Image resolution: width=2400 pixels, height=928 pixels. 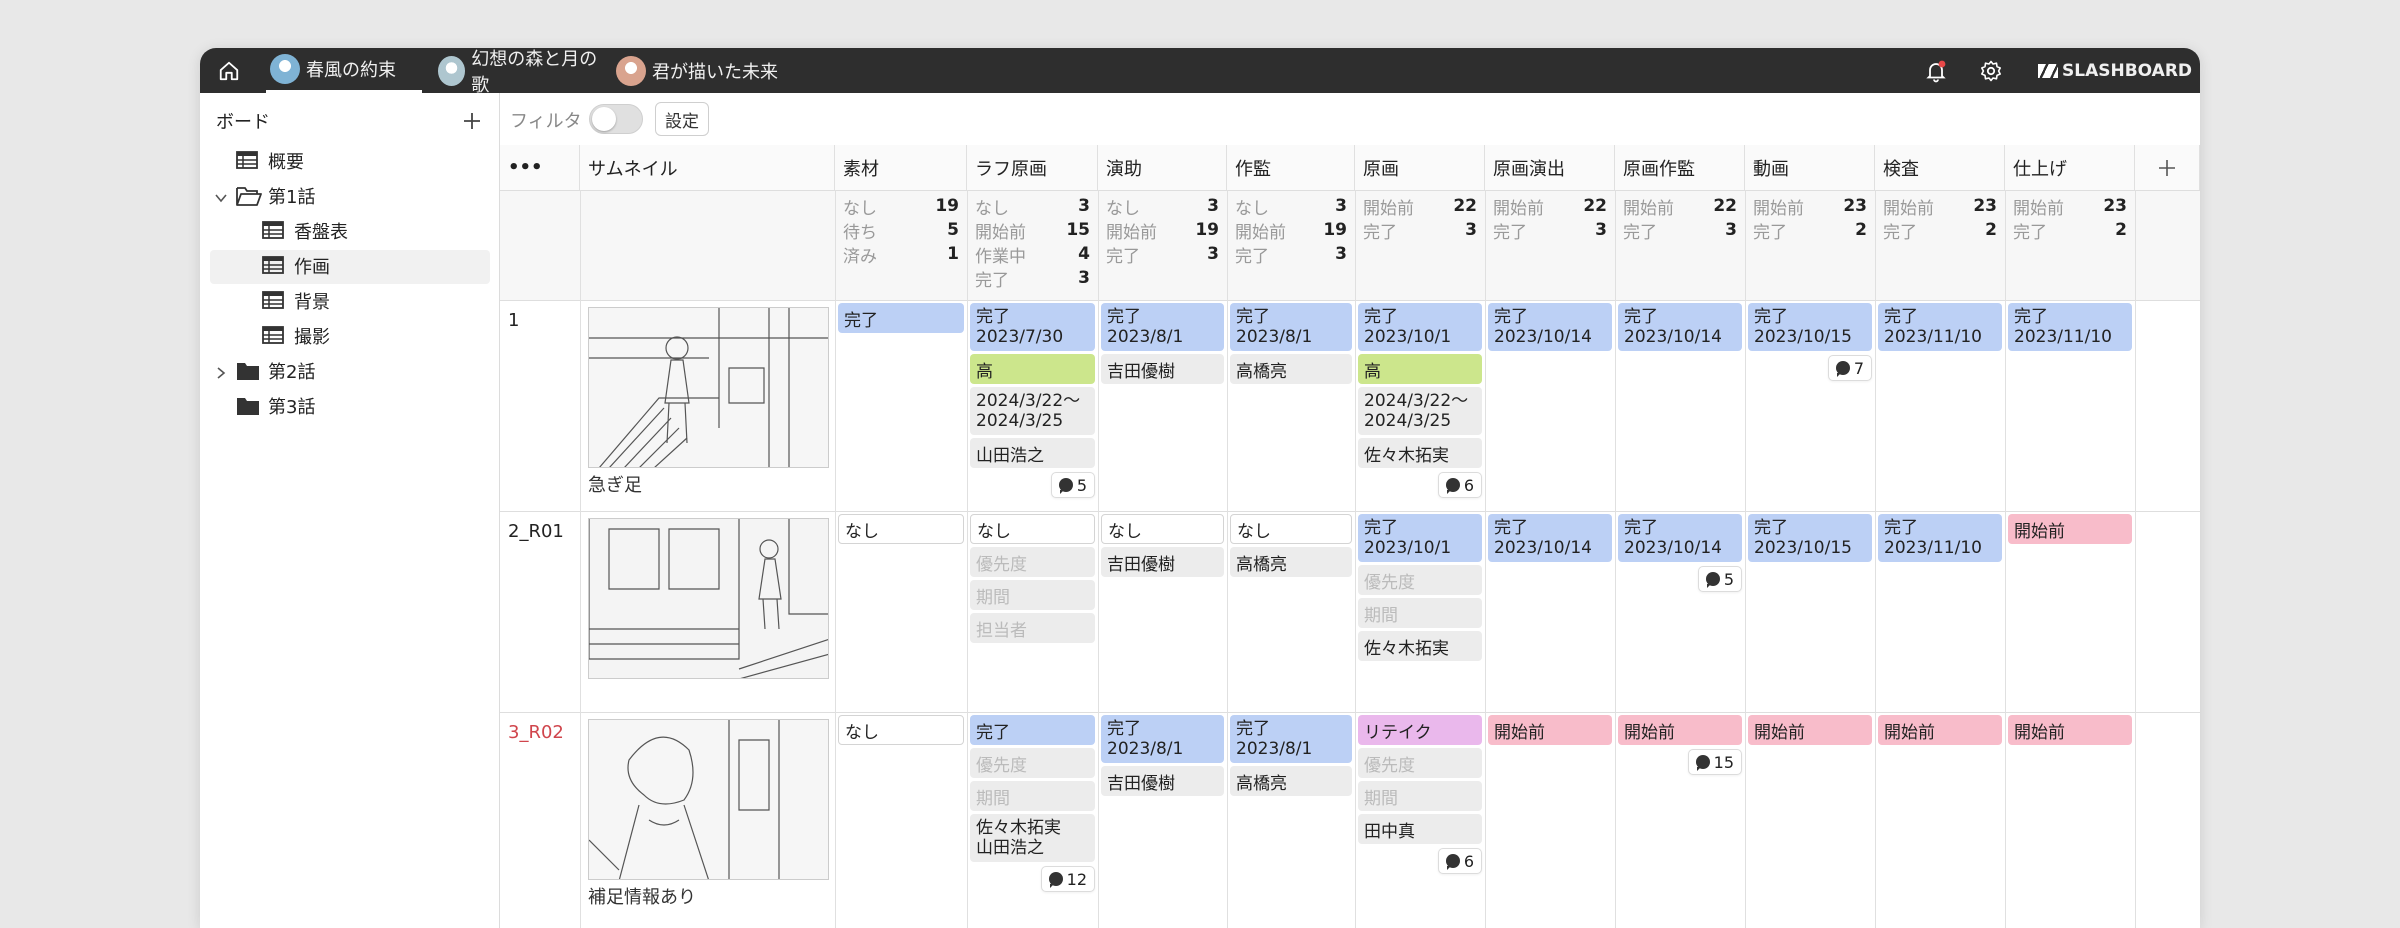 What do you see at coordinates (1936, 70) in the screenshot?
I see `bell-icon` at bounding box center [1936, 70].